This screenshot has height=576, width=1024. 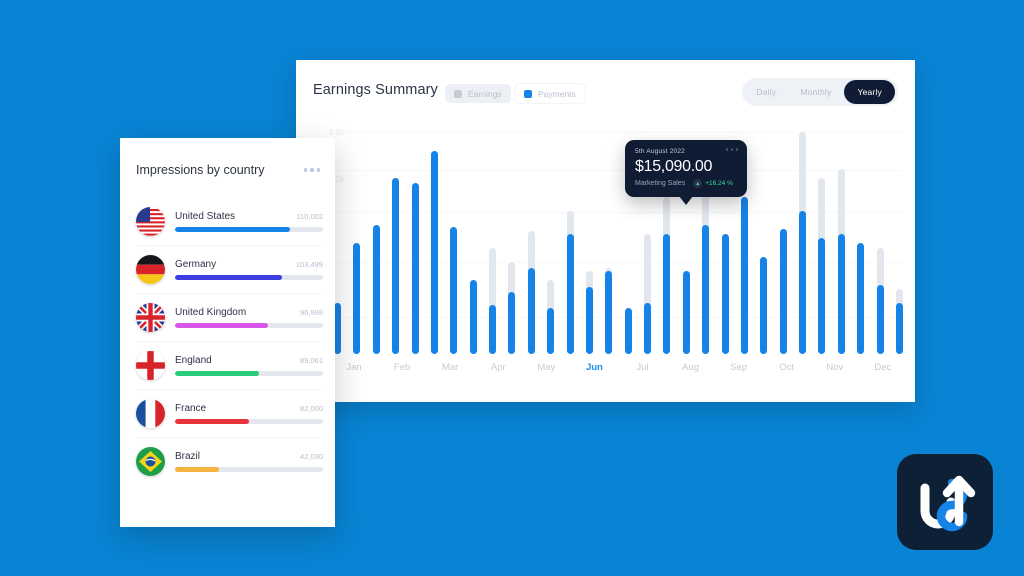 I want to click on list-item: Brazil 42,030, so click(x=229, y=461).